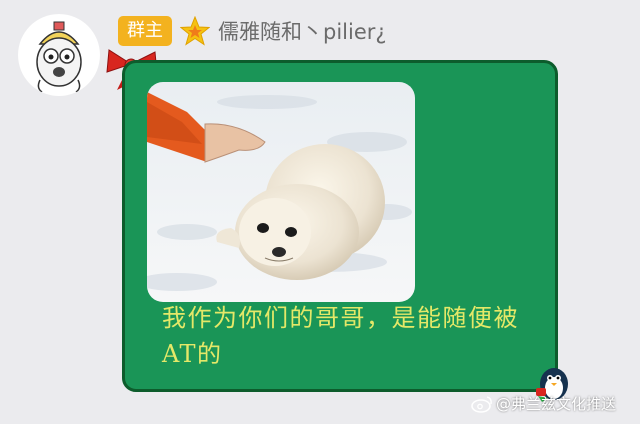  I want to click on cartoon-seal-avatar-icon, so click(59, 55).